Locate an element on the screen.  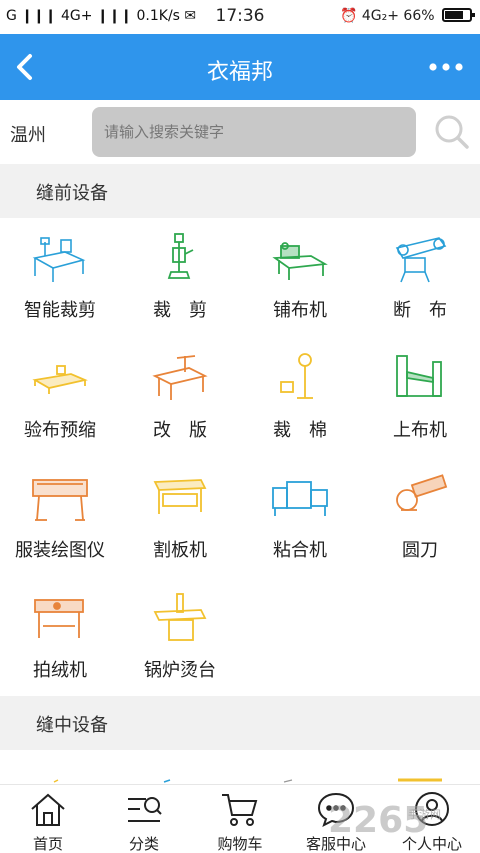
battery-icon is located at coordinates (458, 15).